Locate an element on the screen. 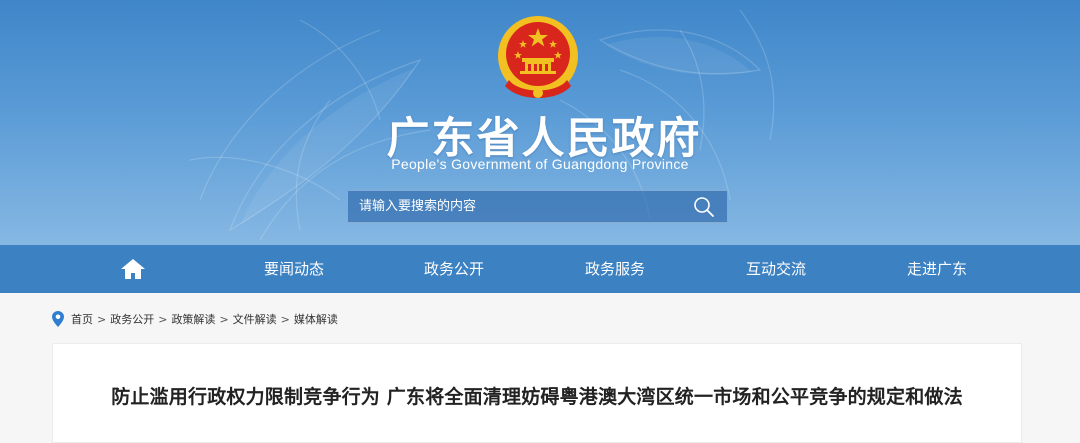 This screenshot has height=443, width=1080. search-box is located at coordinates (537, 206).